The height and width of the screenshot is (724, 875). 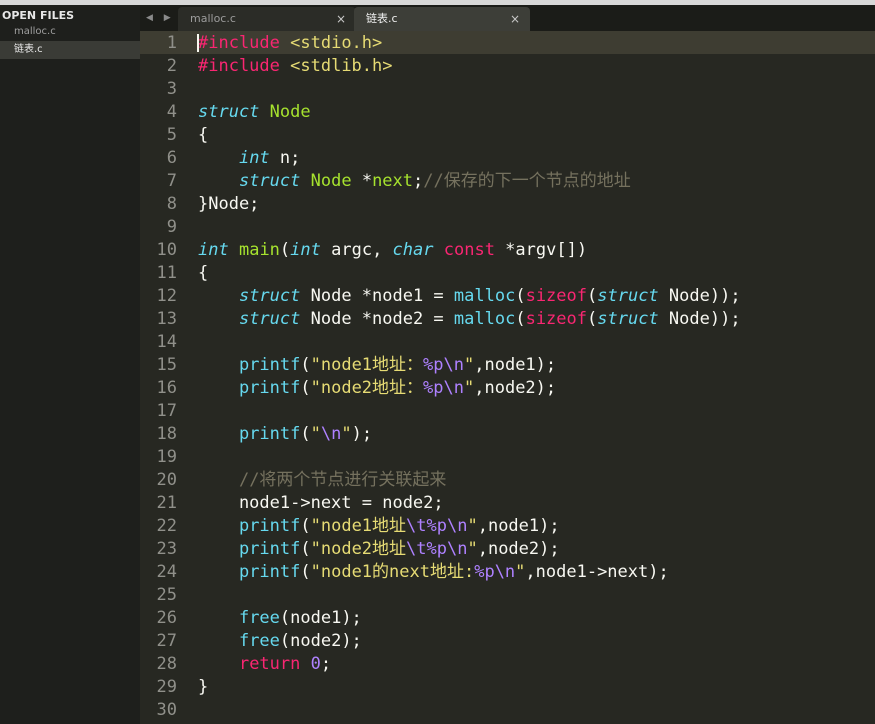 What do you see at coordinates (171, 66) in the screenshot?
I see `line-number: 2` at bounding box center [171, 66].